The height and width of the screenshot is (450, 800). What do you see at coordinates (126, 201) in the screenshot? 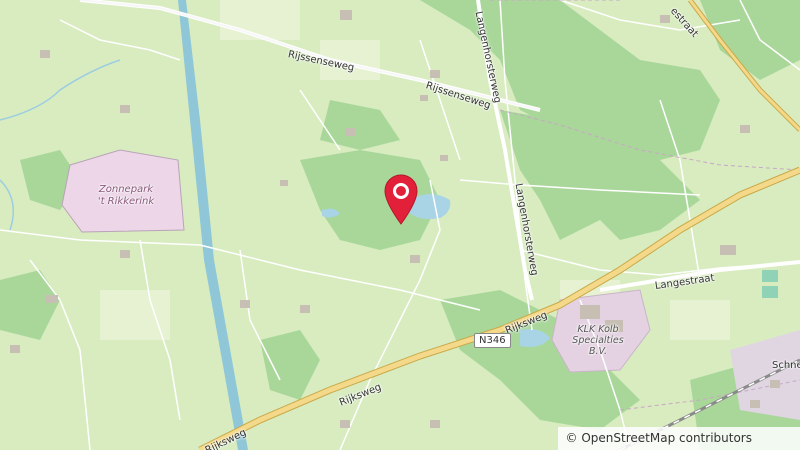
I see `area-label-zonnepark-line2: 't Rikkerink` at bounding box center [126, 201].